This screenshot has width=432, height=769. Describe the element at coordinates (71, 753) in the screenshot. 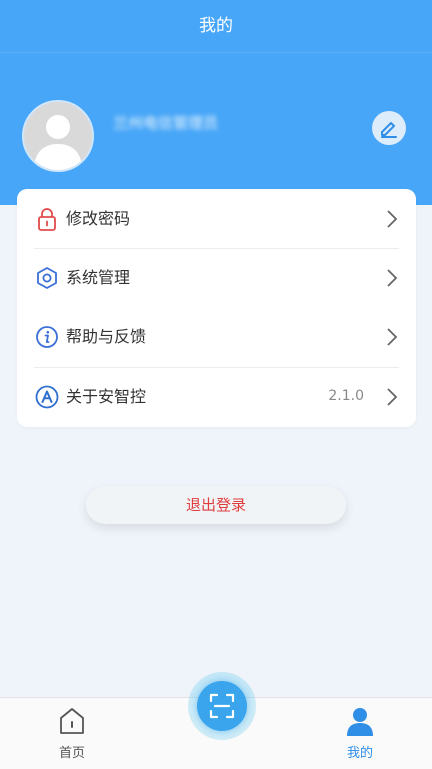

I see `tab-label: 首页` at that location.